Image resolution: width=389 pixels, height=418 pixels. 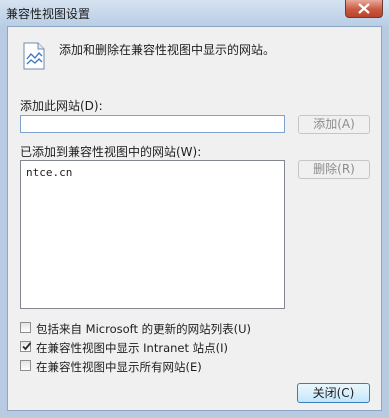 What do you see at coordinates (167, 50) in the screenshot?
I see `info-text: 添加和删除在兼容性视图中显示的网站。` at bounding box center [167, 50].